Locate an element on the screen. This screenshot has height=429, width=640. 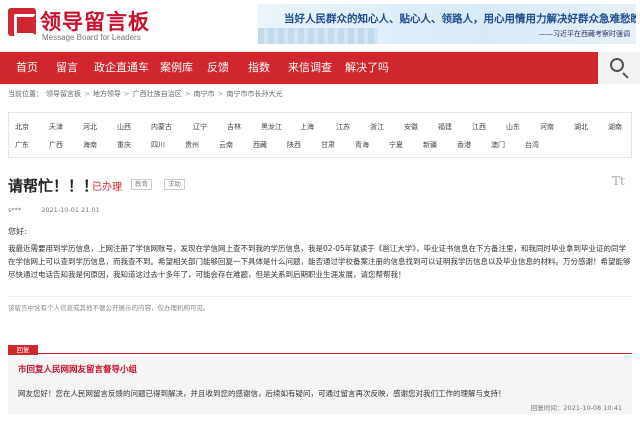
region-link: 河北 is located at coordinates (90, 127).